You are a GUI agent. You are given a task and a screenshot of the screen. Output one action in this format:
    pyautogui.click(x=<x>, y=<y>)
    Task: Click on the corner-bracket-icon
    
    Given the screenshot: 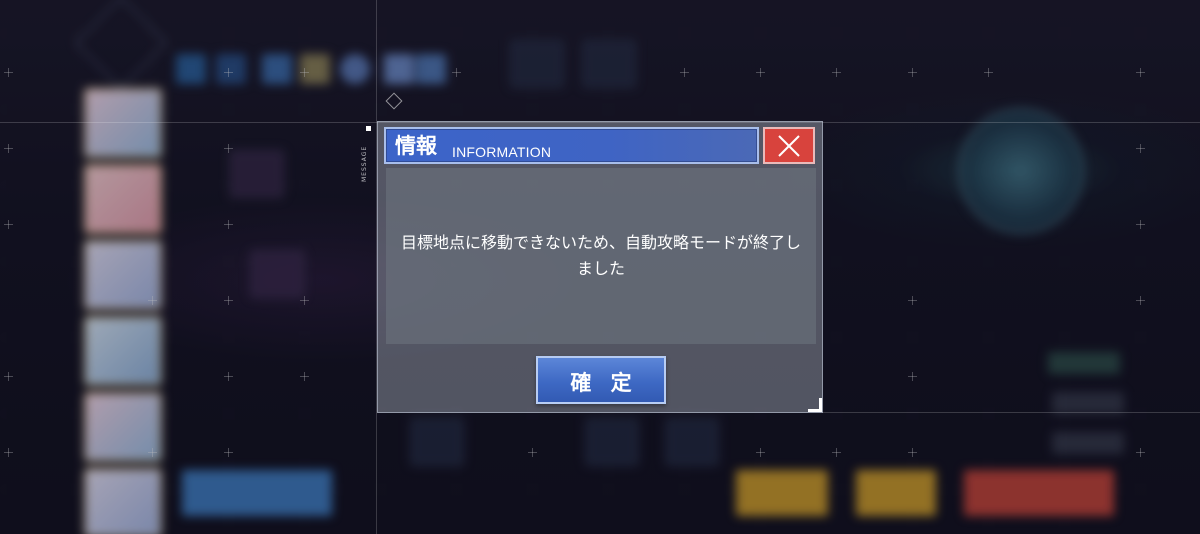 What is the action you would take?
    pyautogui.click(x=815, y=405)
    